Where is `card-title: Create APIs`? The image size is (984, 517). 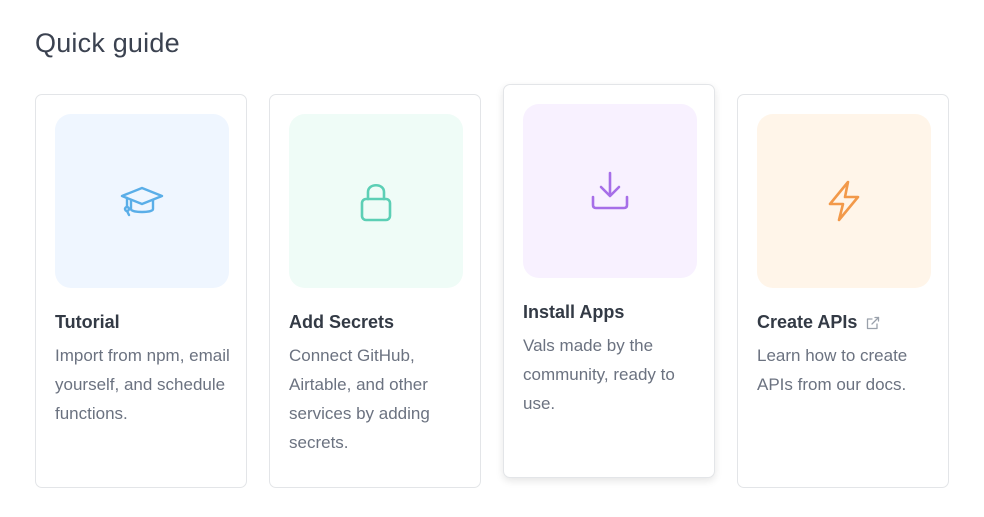
card-title: Create APIs is located at coordinates (819, 322).